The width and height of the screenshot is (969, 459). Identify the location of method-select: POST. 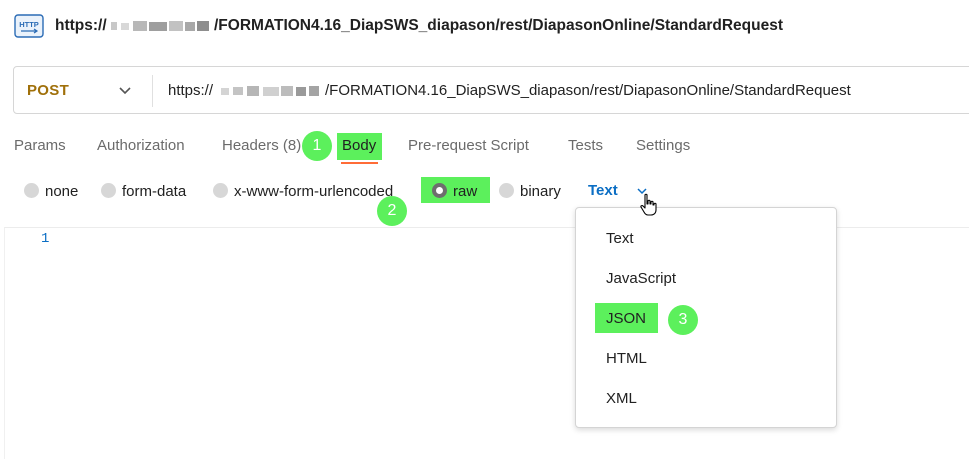
(48, 90).